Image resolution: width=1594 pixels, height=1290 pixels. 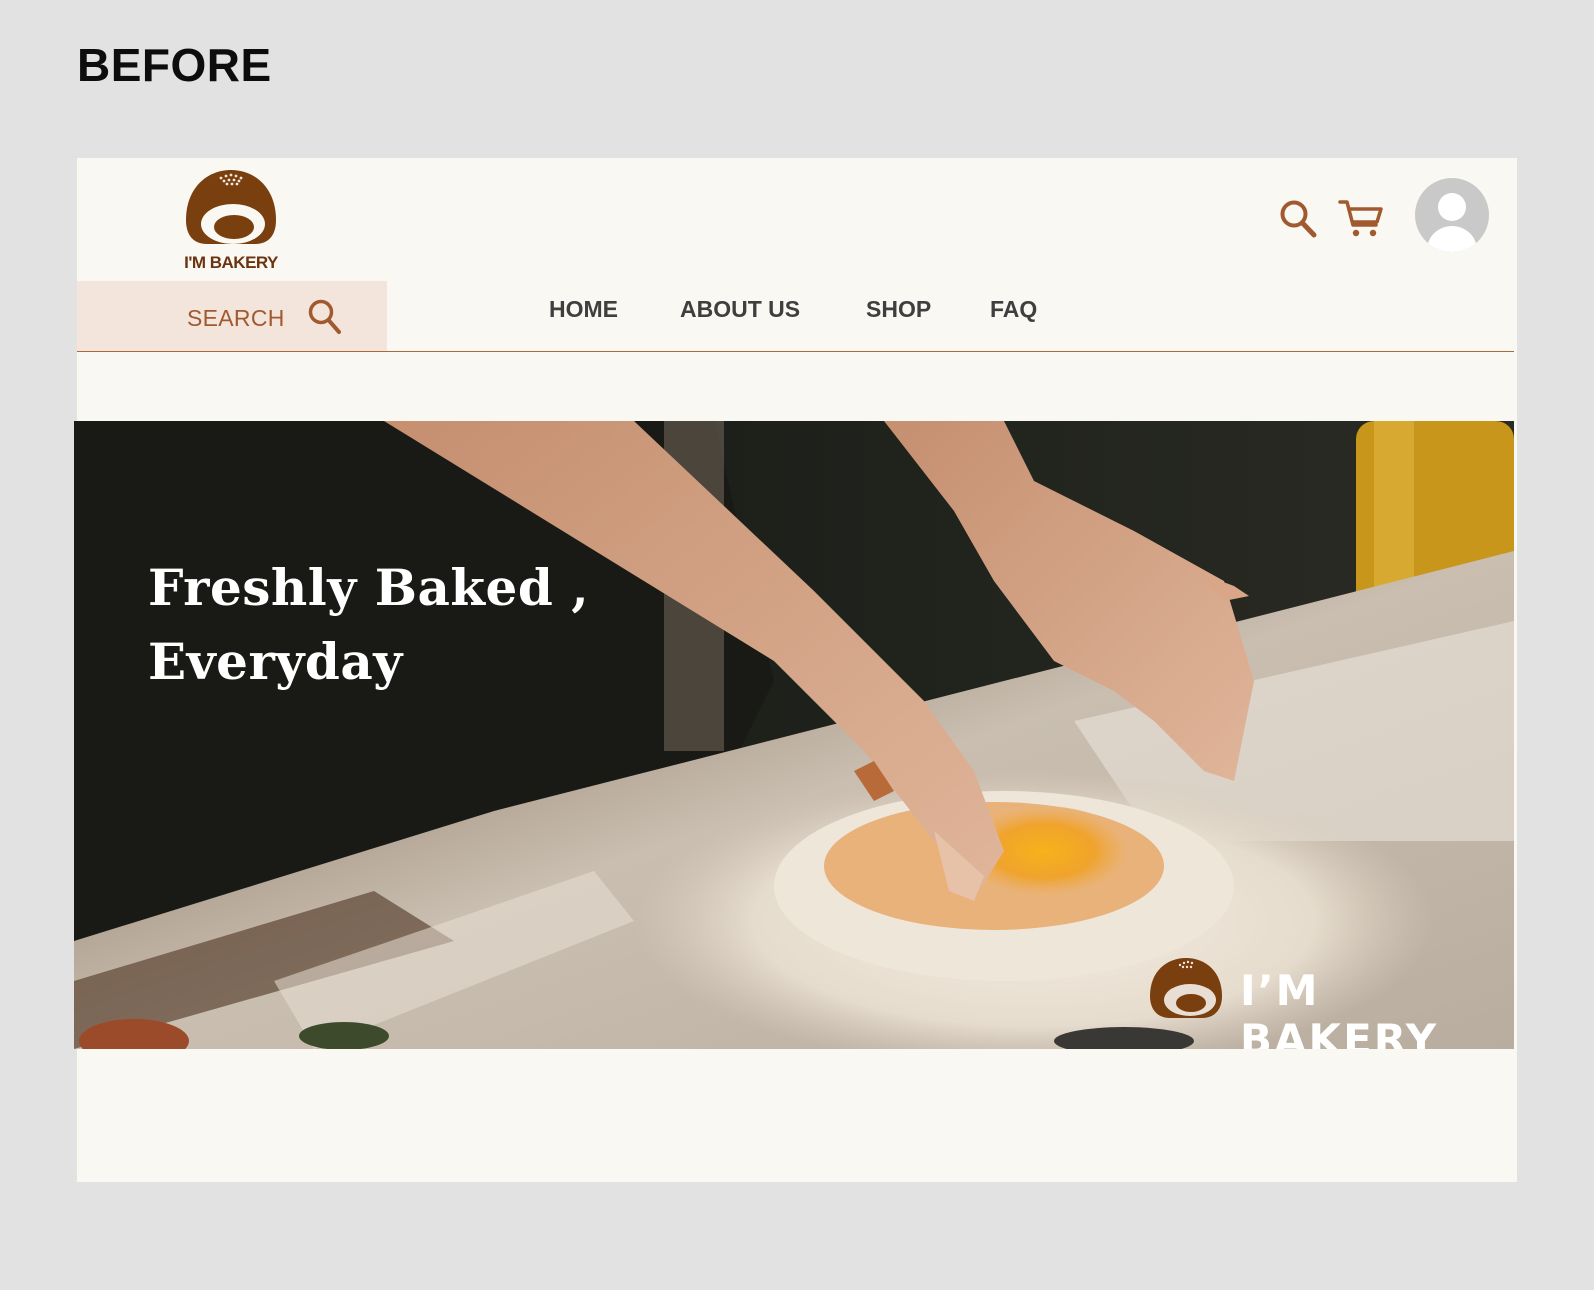 I want to click on caption-before: BEFORE, so click(x=174, y=65).